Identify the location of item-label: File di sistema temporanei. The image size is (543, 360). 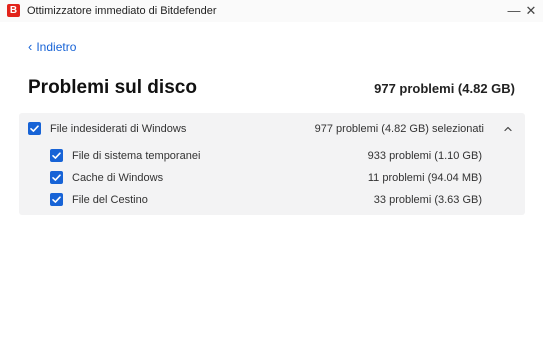
(136, 156).